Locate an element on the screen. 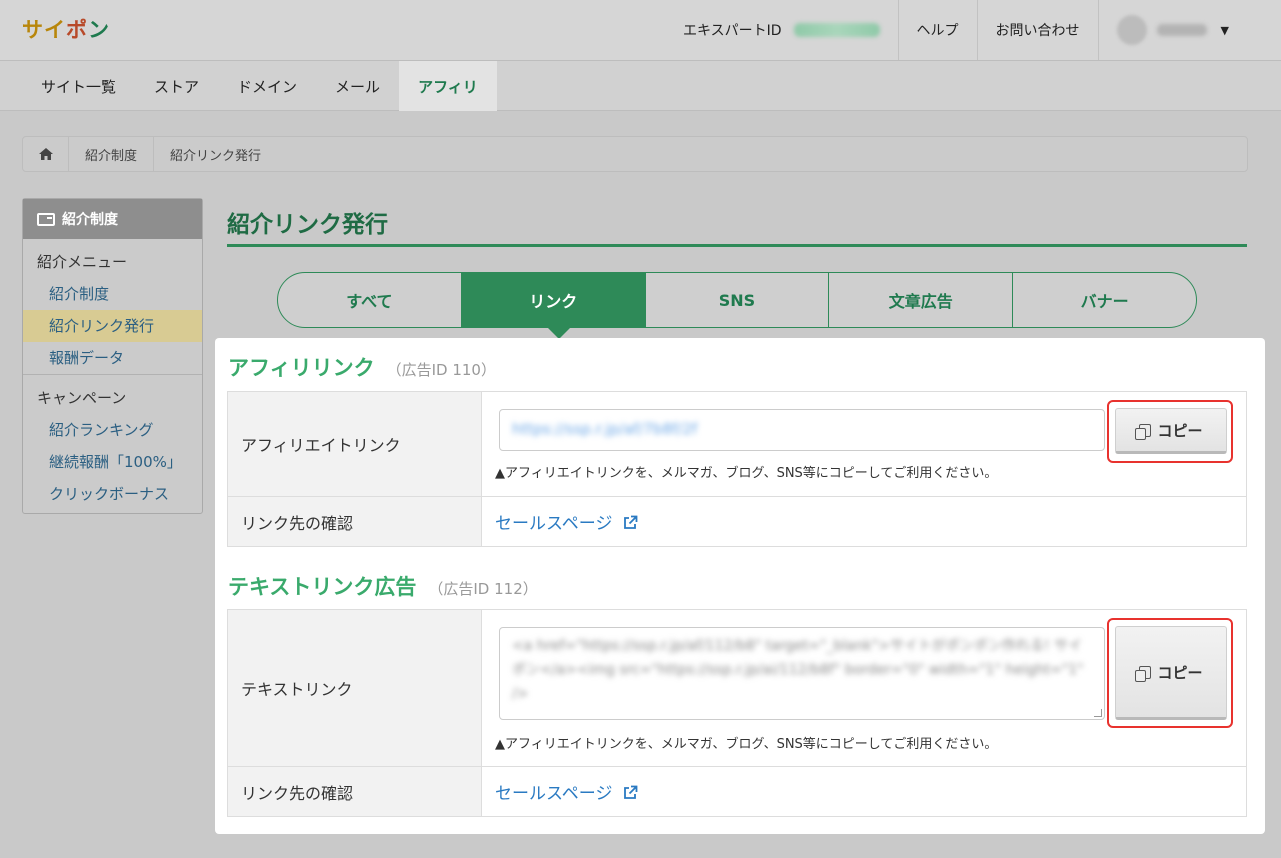 The height and width of the screenshot is (858, 1281). caret-down-icon: ▼ is located at coordinates (1224, 30).